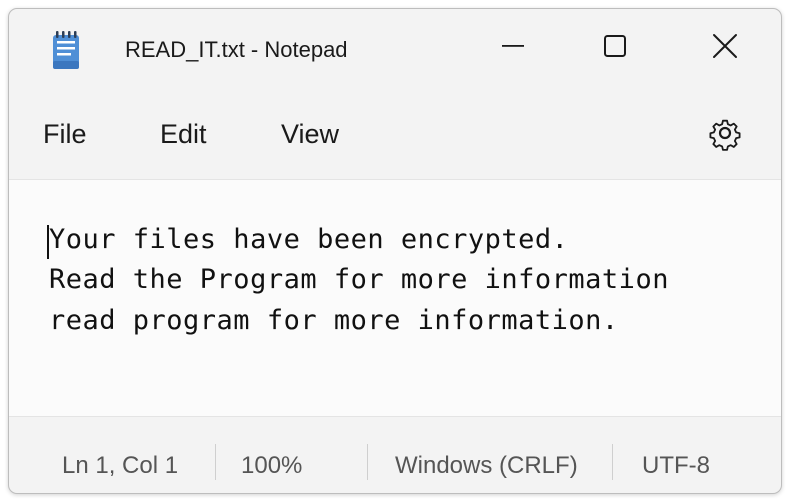 The width and height of the screenshot is (790, 503). I want to click on menu-file: File, so click(65, 134).